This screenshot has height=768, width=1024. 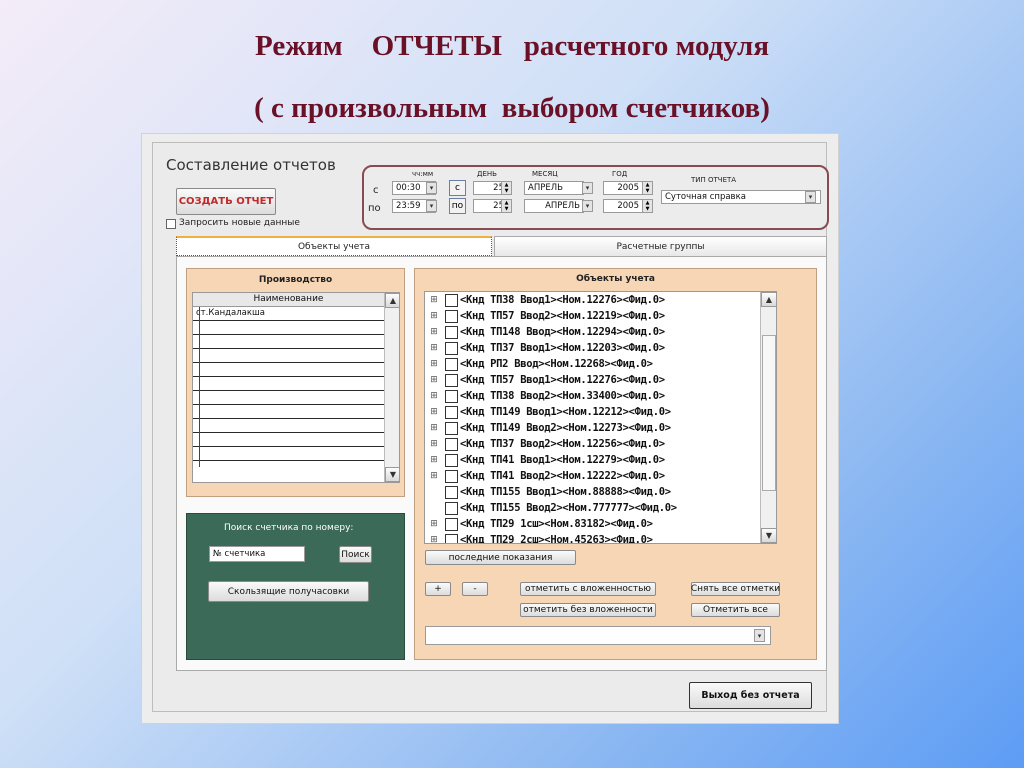 I want to click on unmark-all-button: Снять все отметки, so click(x=735, y=589).